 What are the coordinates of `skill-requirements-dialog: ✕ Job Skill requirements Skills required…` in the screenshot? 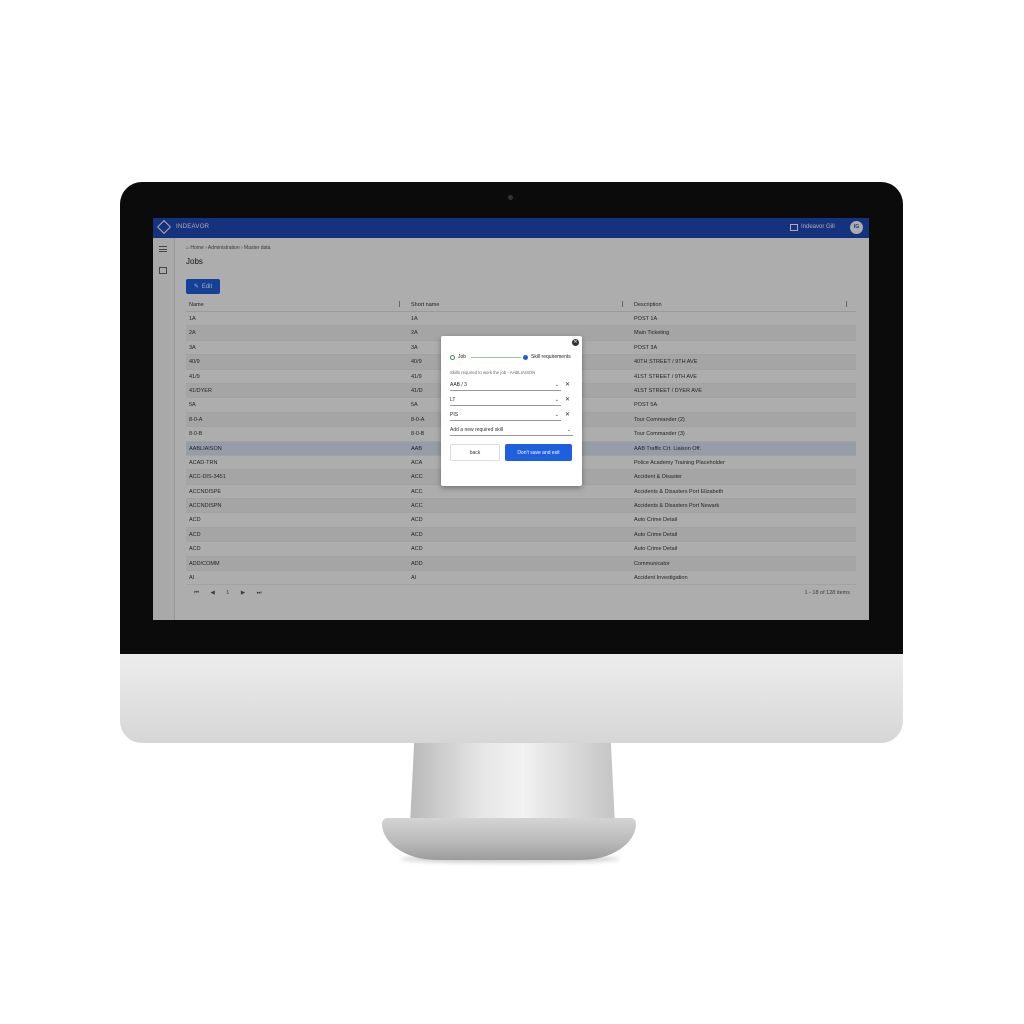 It's located at (511, 411).